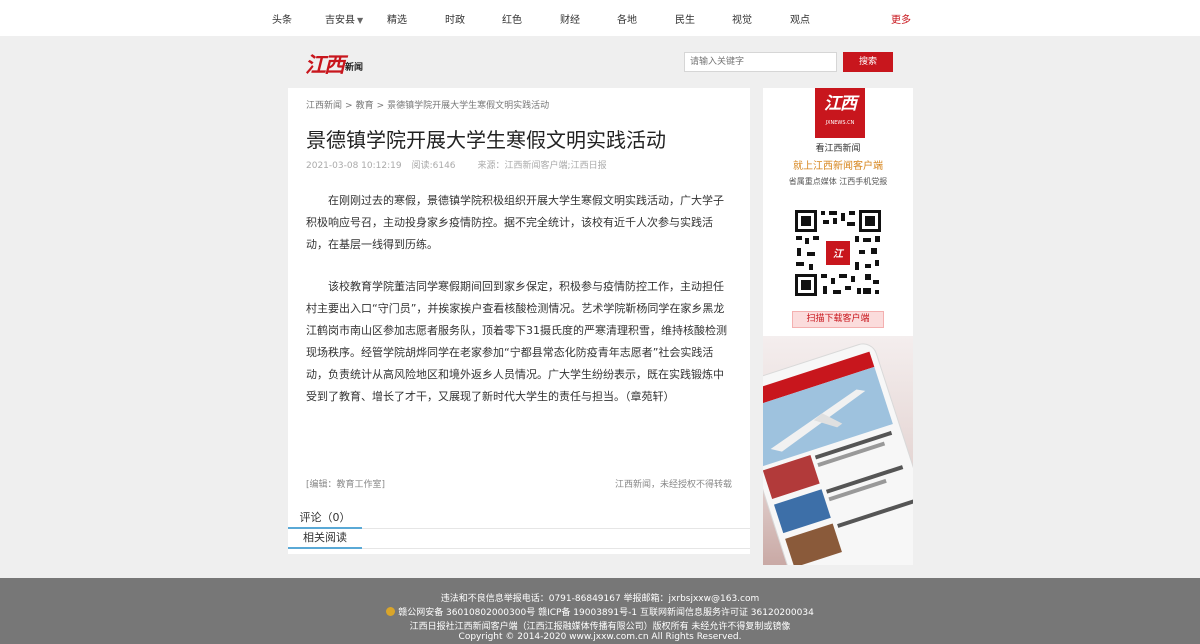  I want to click on related-section-header: 相关阅读, so click(519, 539).